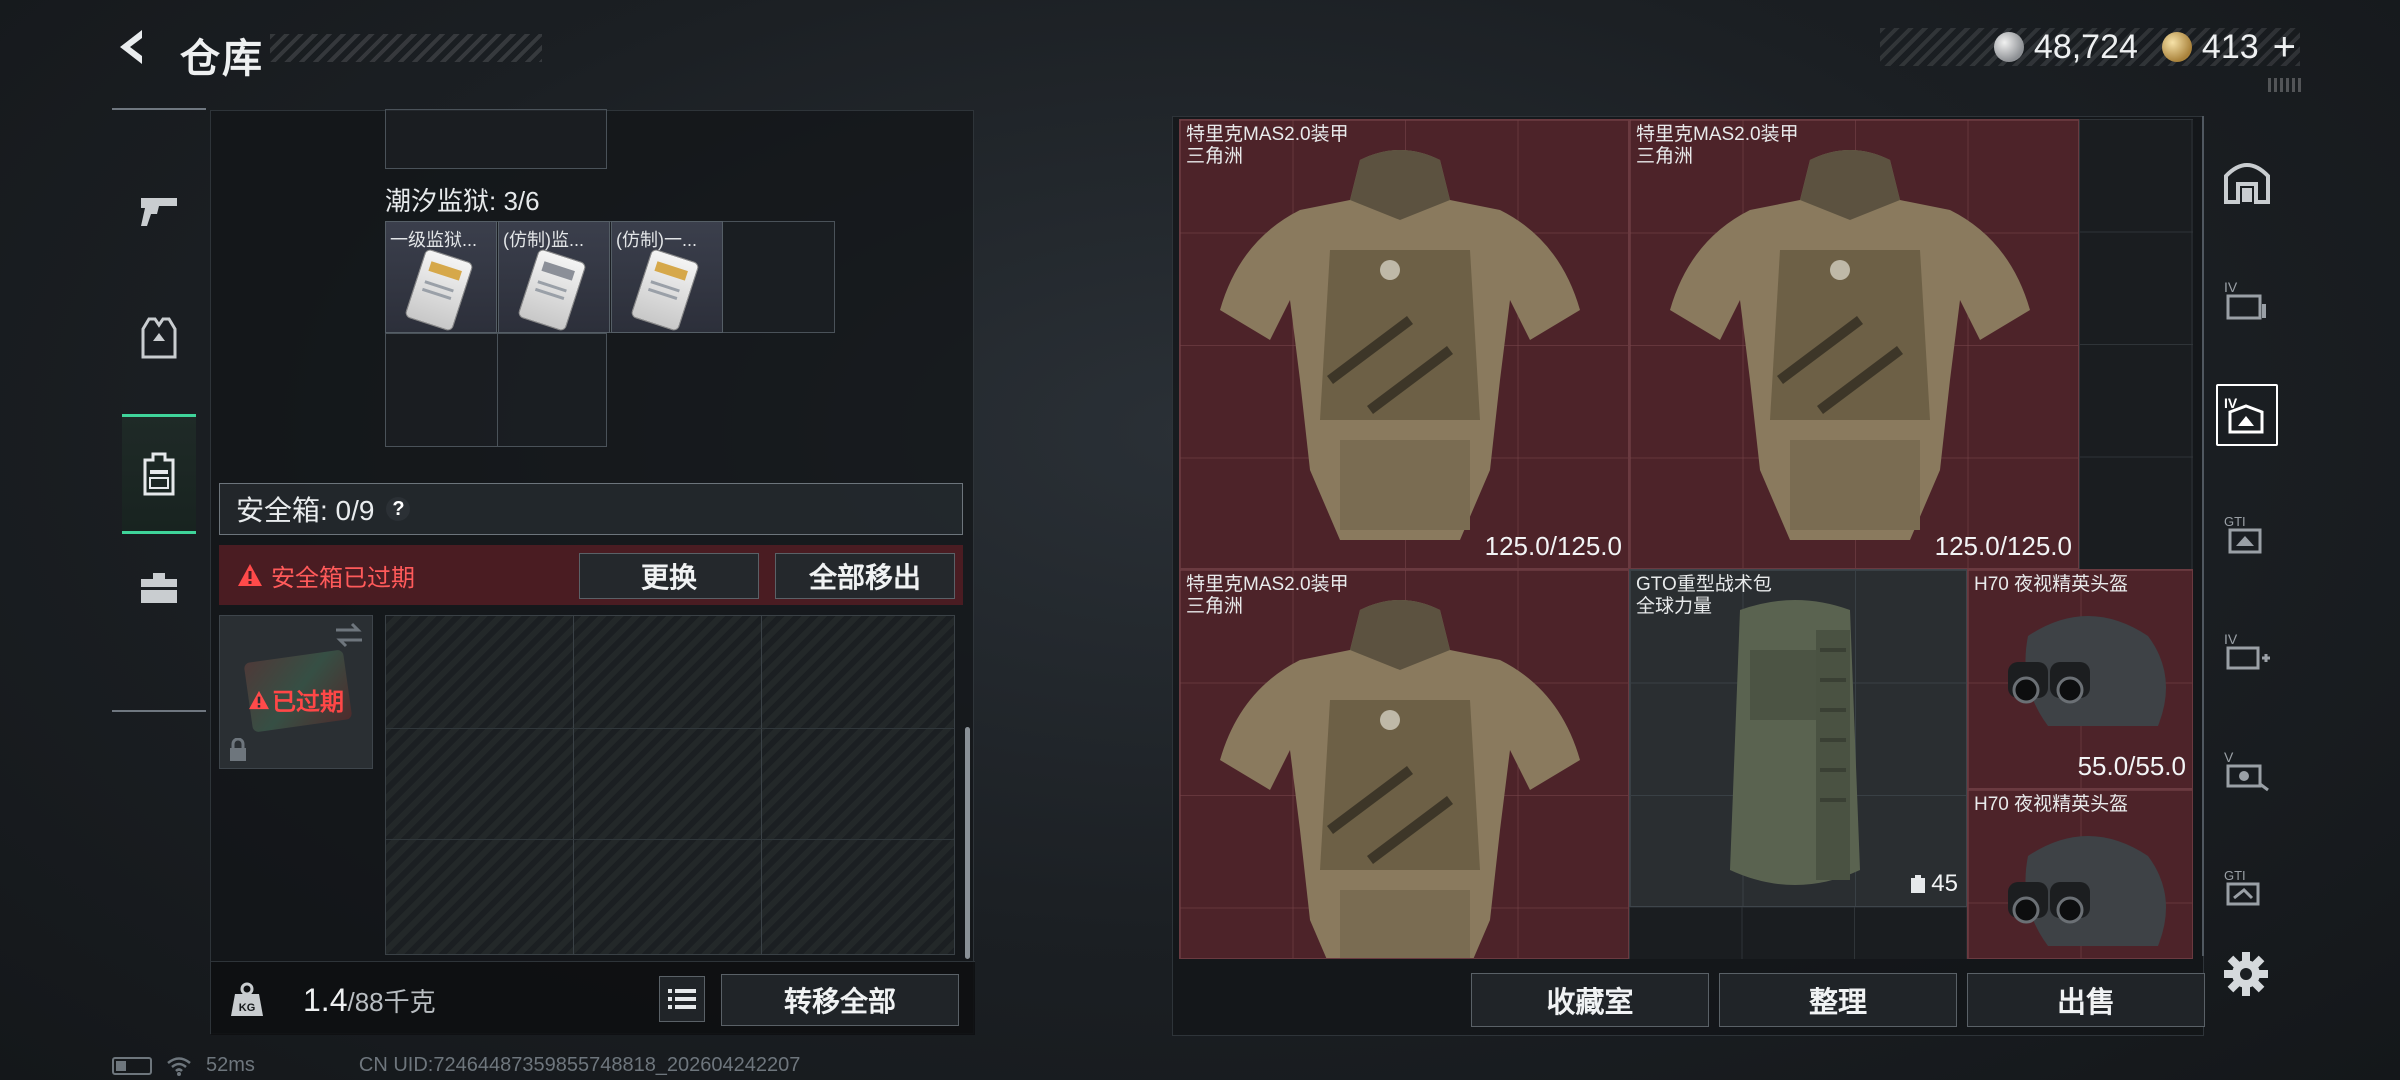  Describe the element at coordinates (591, 509) in the screenshot. I see `safe-box-header: 安全箱: 0/9 ?` at that location.